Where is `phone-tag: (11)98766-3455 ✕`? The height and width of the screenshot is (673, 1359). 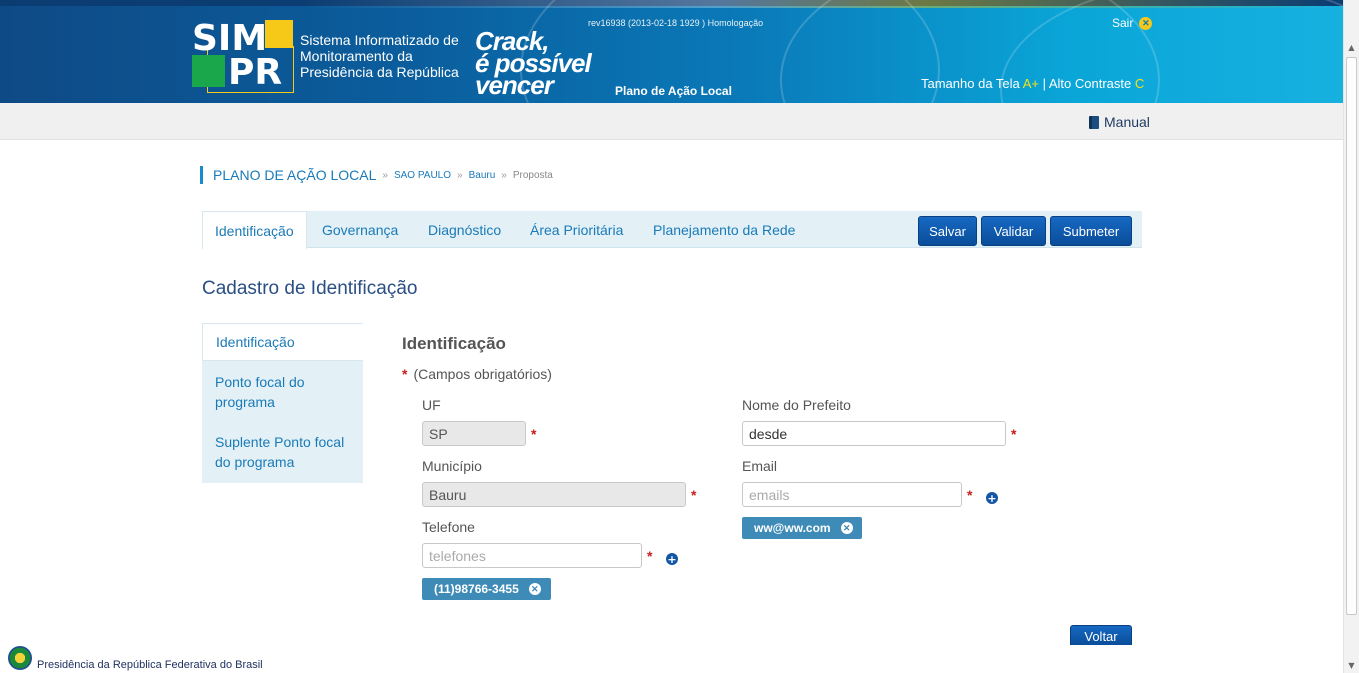 phone-tag: (11)98766-3455 ✕ is located at coordinates (486, 589).